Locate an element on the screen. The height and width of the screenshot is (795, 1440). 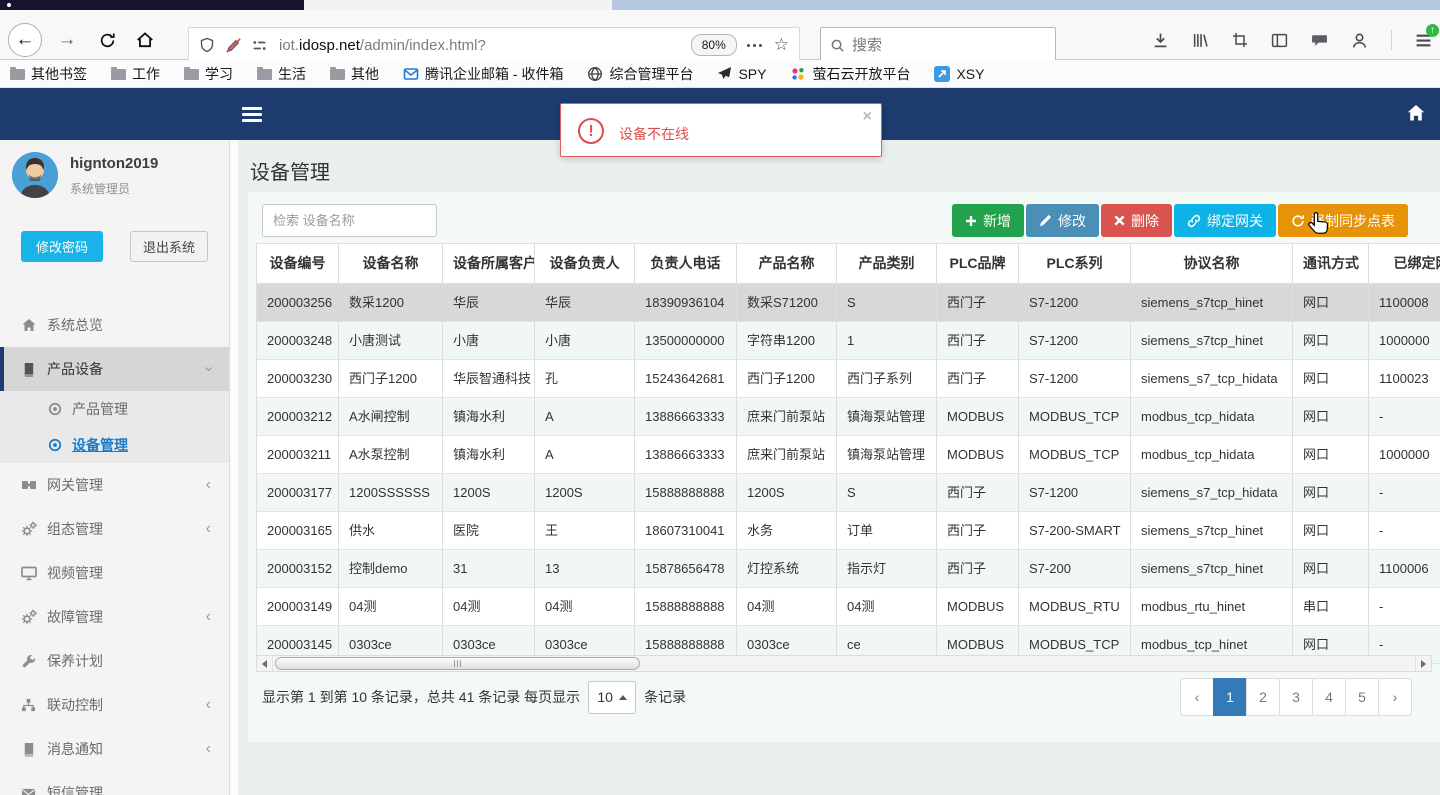
download-icon is located at coordinates (1160, 40).